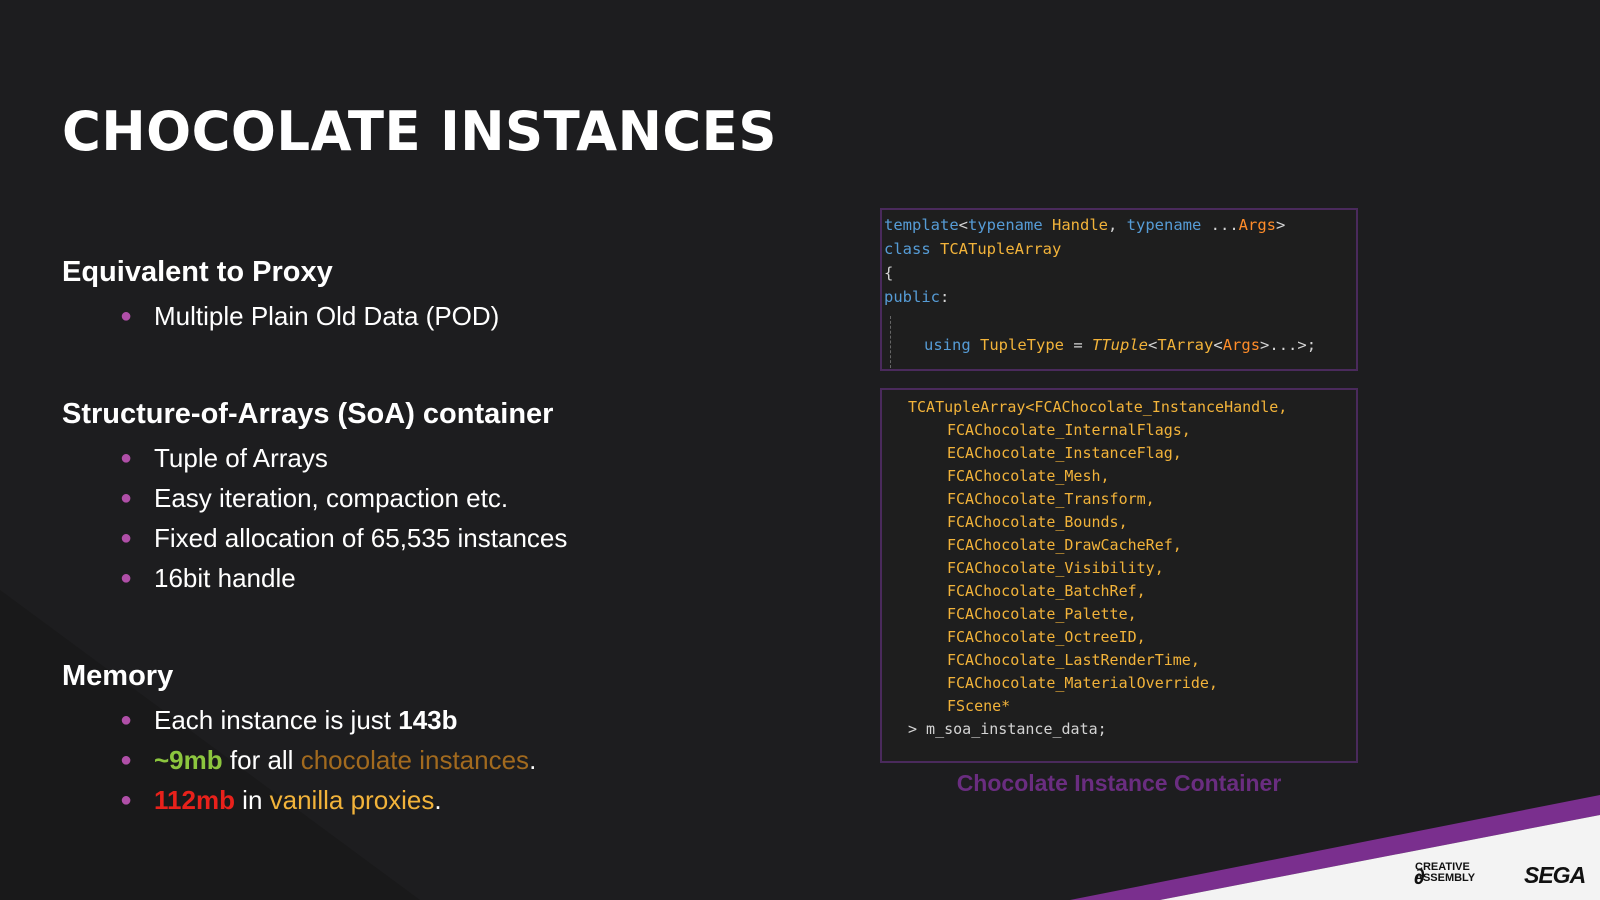 Image resolution: width=1600 pixels, height=900 pixels. I want to click on code-line: {, so click(889, 273).